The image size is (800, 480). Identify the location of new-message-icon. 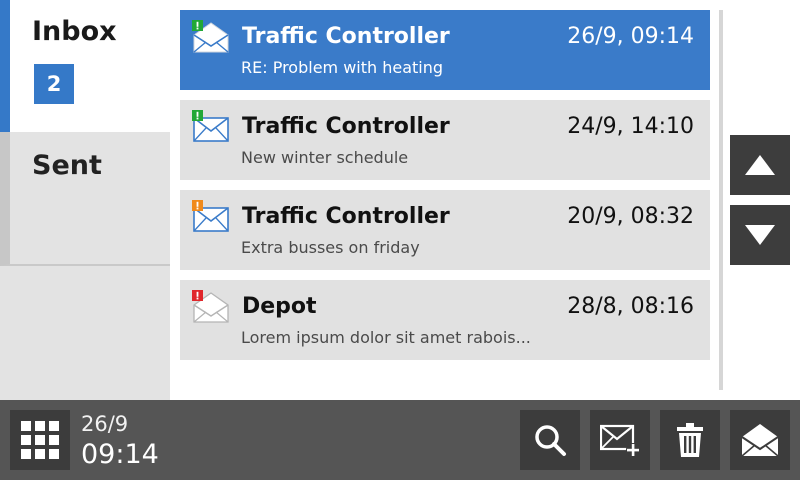
(620, 440).